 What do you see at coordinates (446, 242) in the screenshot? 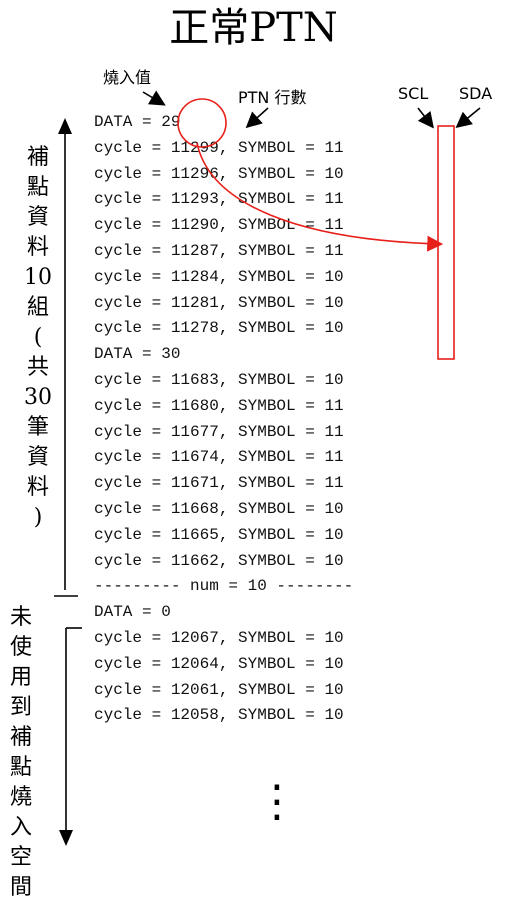
I see `sda-column-box` at bounding box center [446, 242].